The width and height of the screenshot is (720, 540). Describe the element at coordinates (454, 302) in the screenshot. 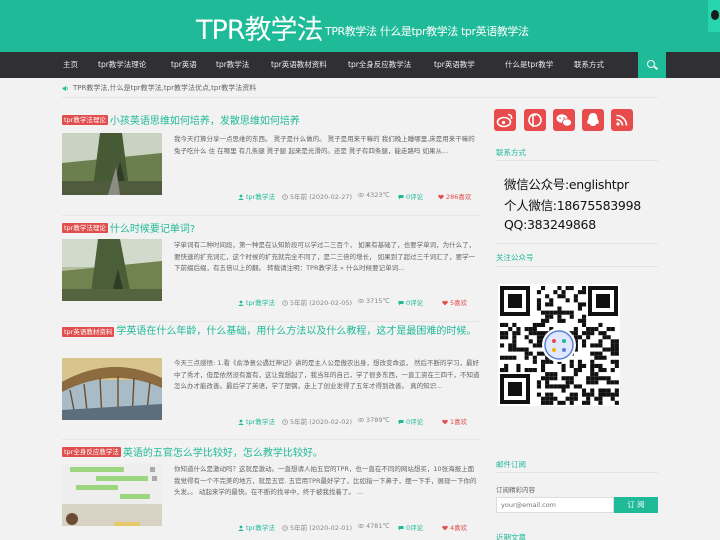

I see `like-button: 5喜欢` at that location.